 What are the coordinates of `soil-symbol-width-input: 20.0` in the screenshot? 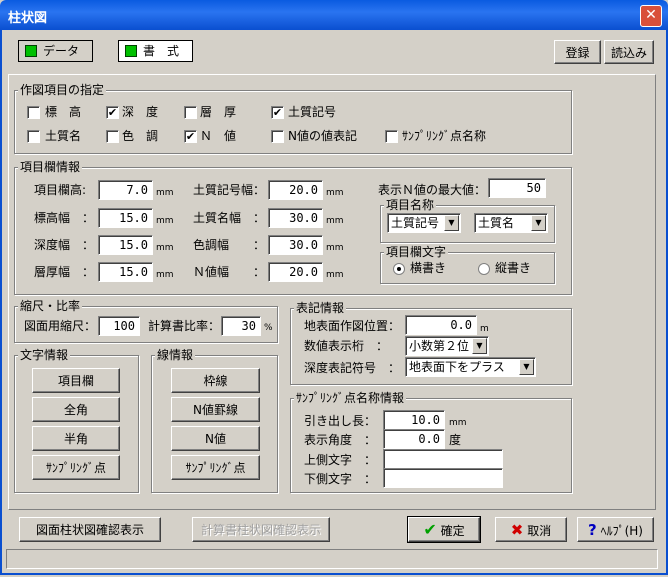 It's located at (295, 190).